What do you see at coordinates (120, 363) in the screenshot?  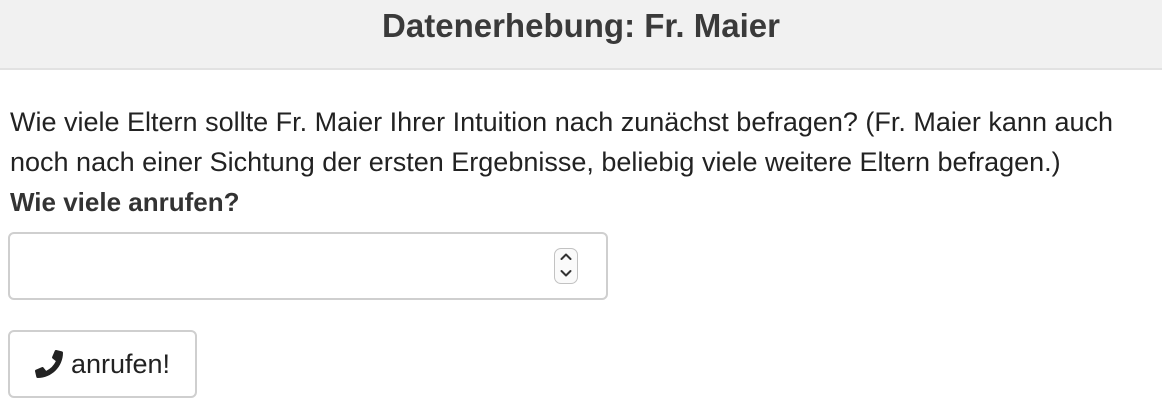 I see `call-button-label: anrufen!` at bounding box center [120, 363].